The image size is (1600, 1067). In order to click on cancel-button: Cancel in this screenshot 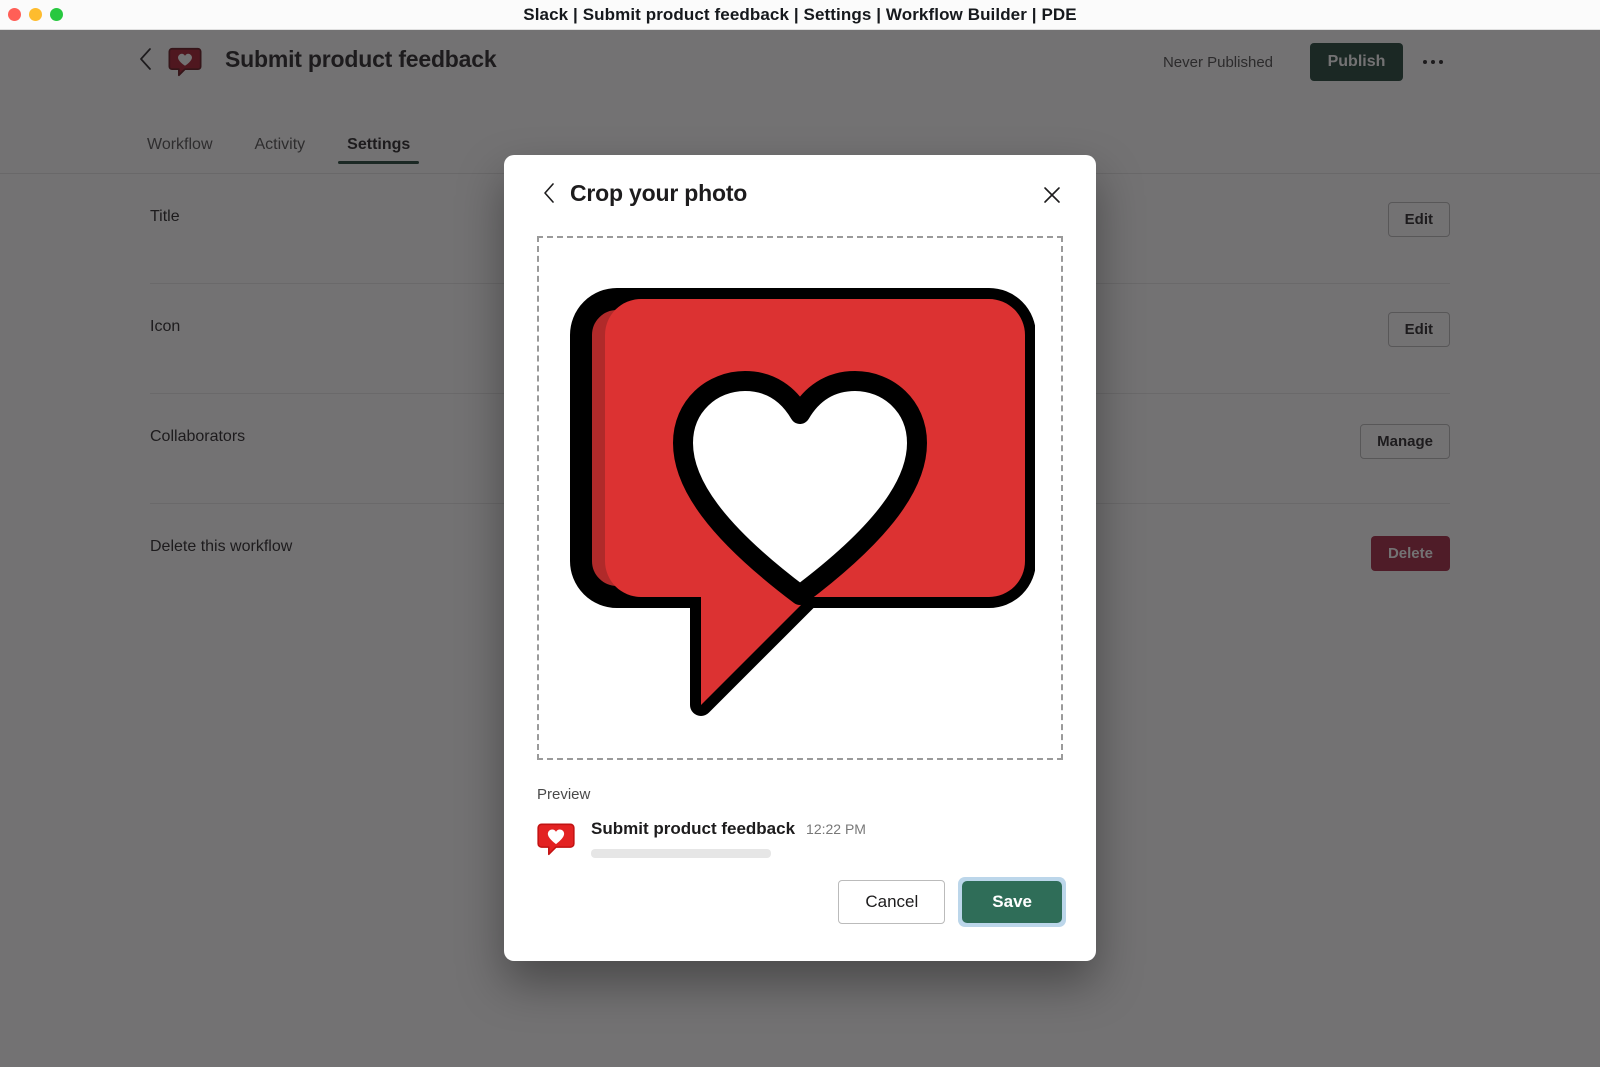, I will do `click(892, 902)`.